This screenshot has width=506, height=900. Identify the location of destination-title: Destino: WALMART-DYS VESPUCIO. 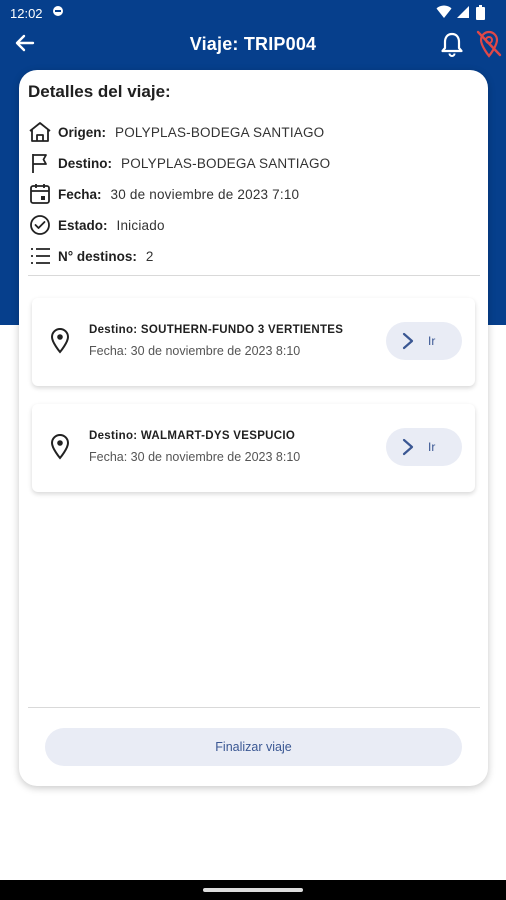
(192, 436).